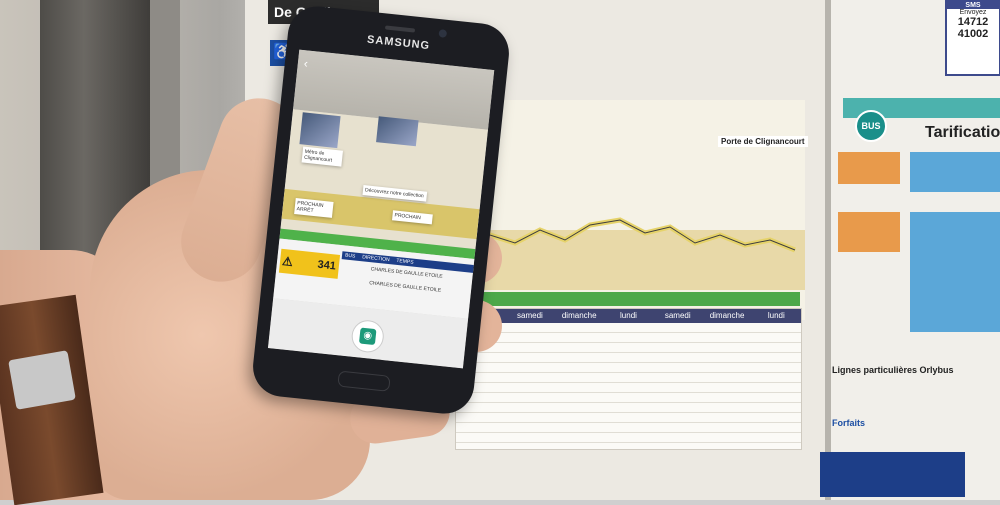  Describe the element at coordinates (530, 315) in the screenshot. I see `schedule-header-1: samedi` at that location.